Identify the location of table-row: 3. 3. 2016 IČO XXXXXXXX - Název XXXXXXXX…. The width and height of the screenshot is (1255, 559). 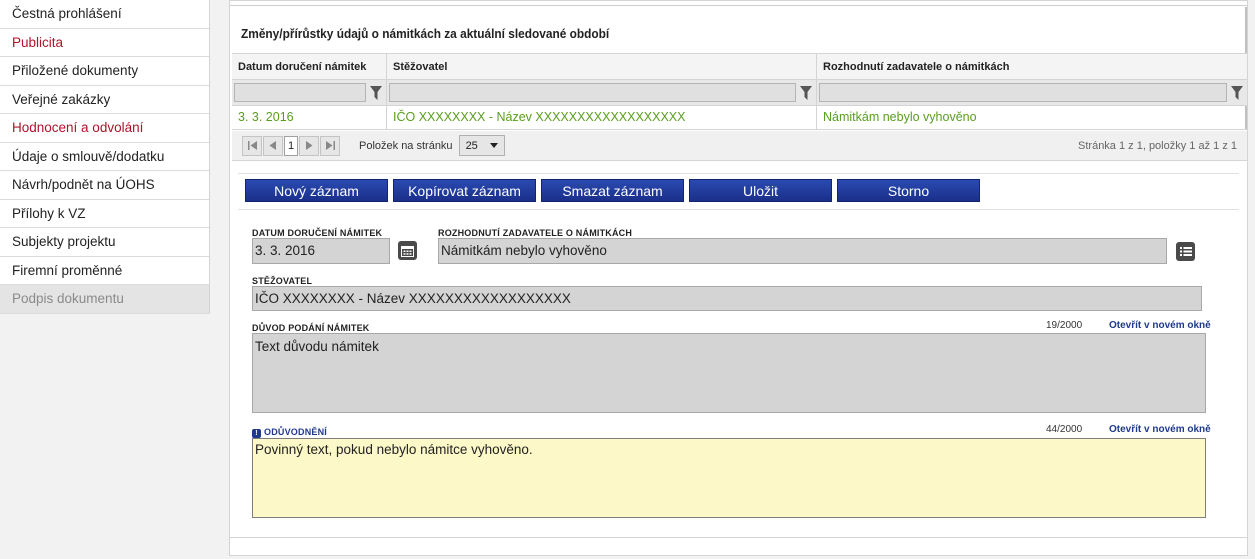
(739, 118).